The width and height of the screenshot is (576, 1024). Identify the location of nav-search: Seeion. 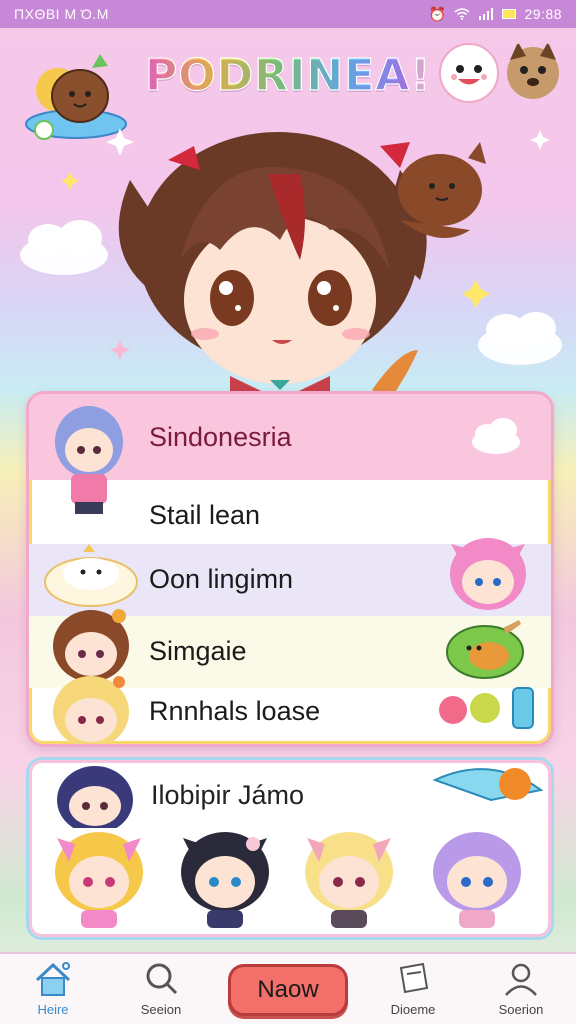
(161, 988).